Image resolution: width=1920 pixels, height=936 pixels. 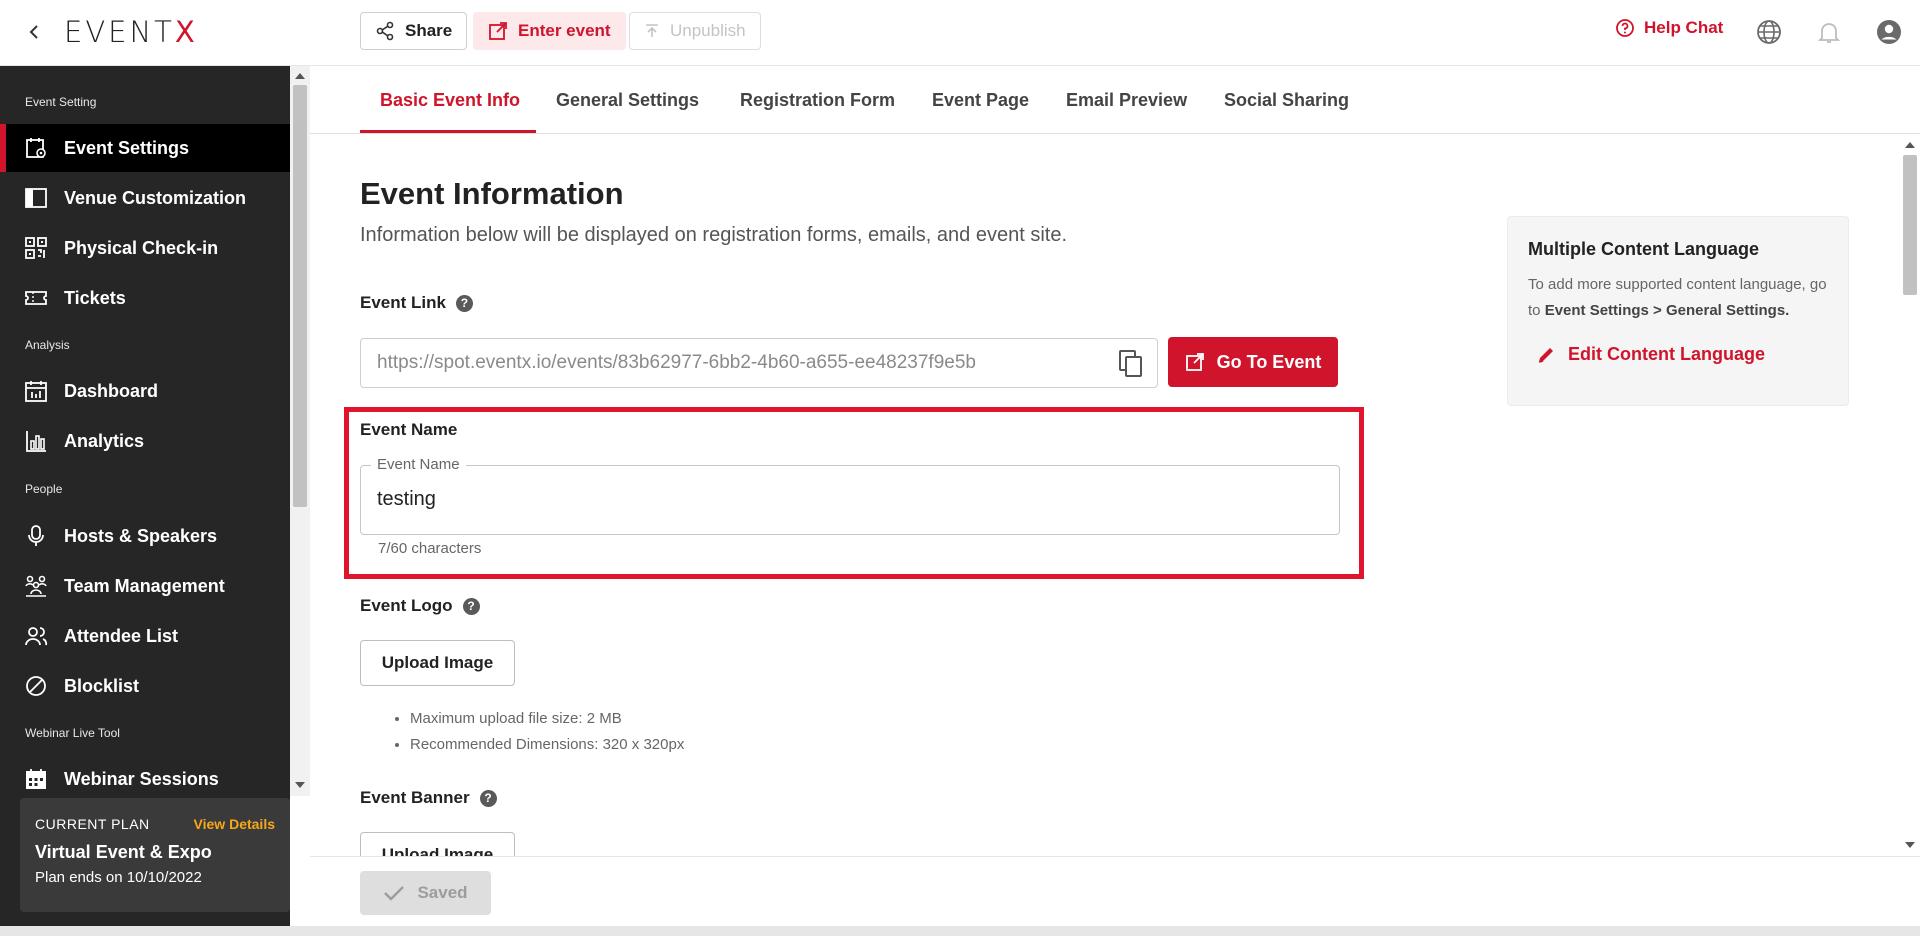 What do you see at coordinates (960, 931) in the screenshot?
I see `window-bottom-edge` at bounding box center [960, 931].